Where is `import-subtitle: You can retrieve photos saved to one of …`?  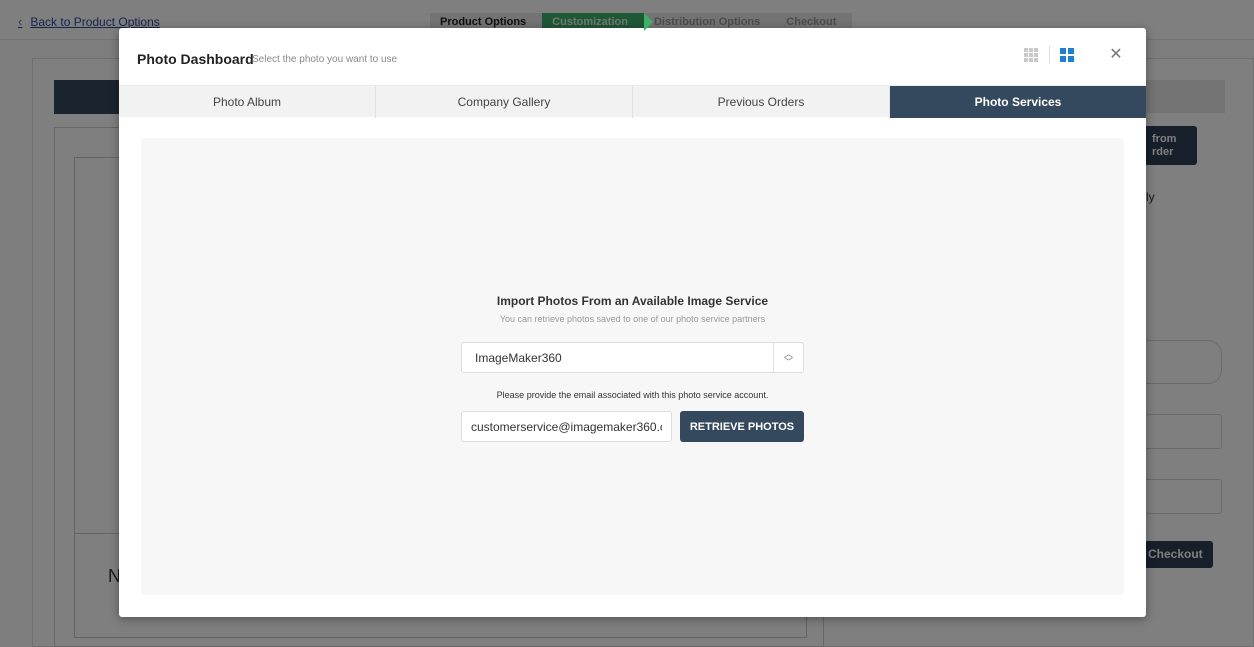
import-subtitle: You can retrieve photos saved to one of … is located at coordinates (632, 319).